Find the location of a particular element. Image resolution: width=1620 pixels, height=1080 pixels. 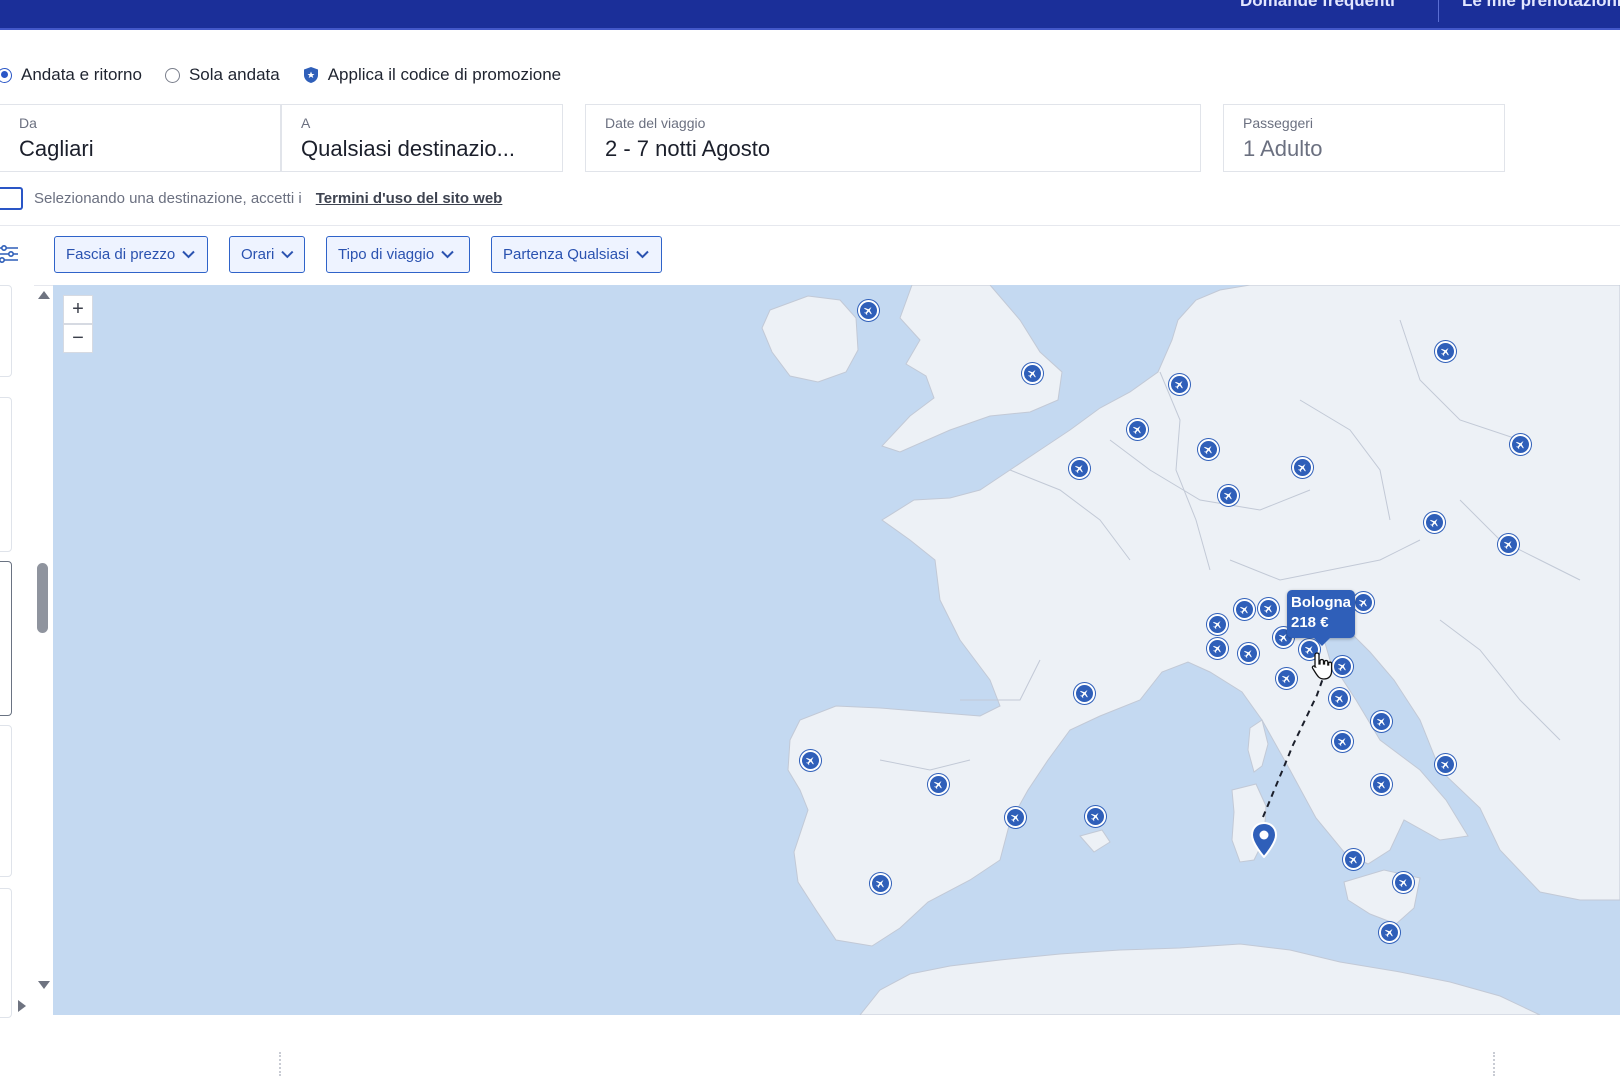

trip-type-filter: Tipo di viaggio is located at coordinates (398, 254).